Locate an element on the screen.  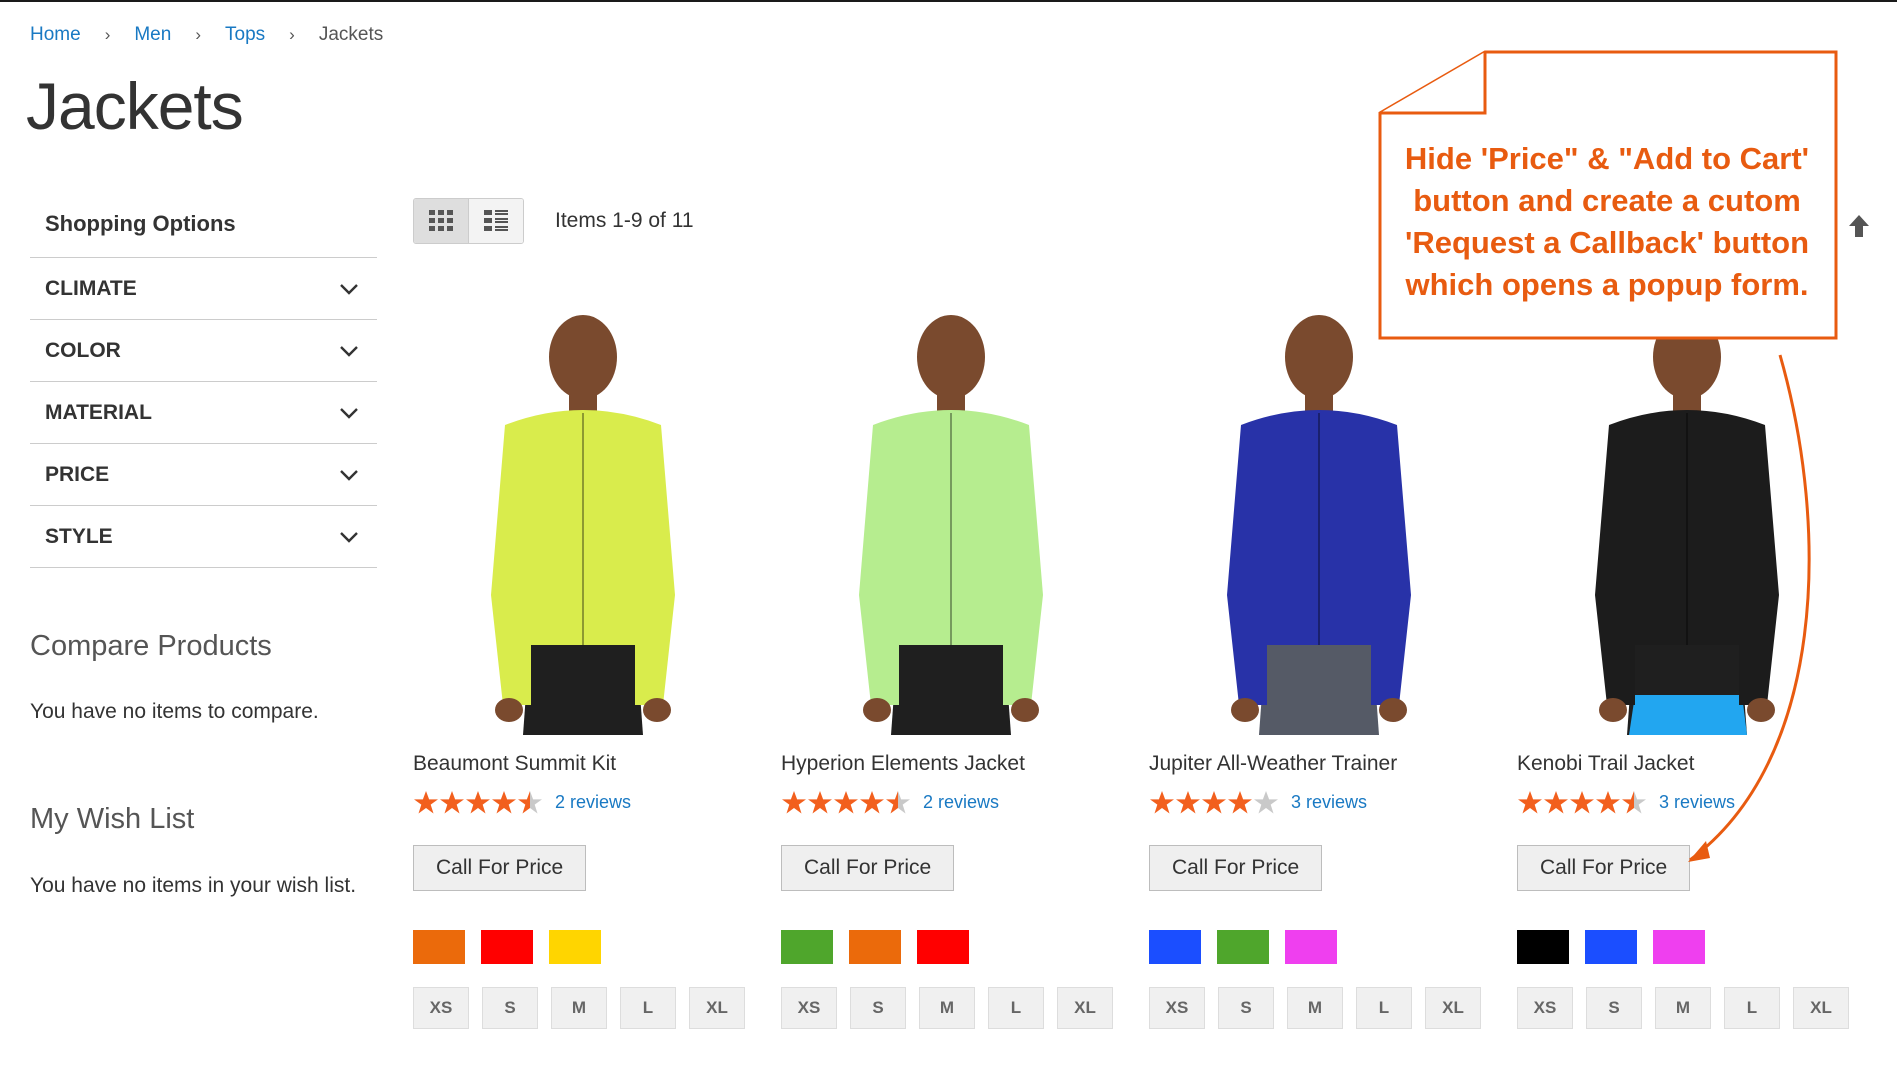
filter-price: PRICE is located at coordinates (203, 475).